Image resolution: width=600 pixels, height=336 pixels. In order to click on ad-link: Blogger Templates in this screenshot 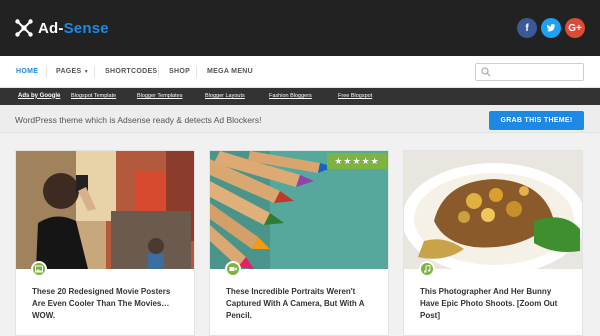, I will do `click(159, 96)`.